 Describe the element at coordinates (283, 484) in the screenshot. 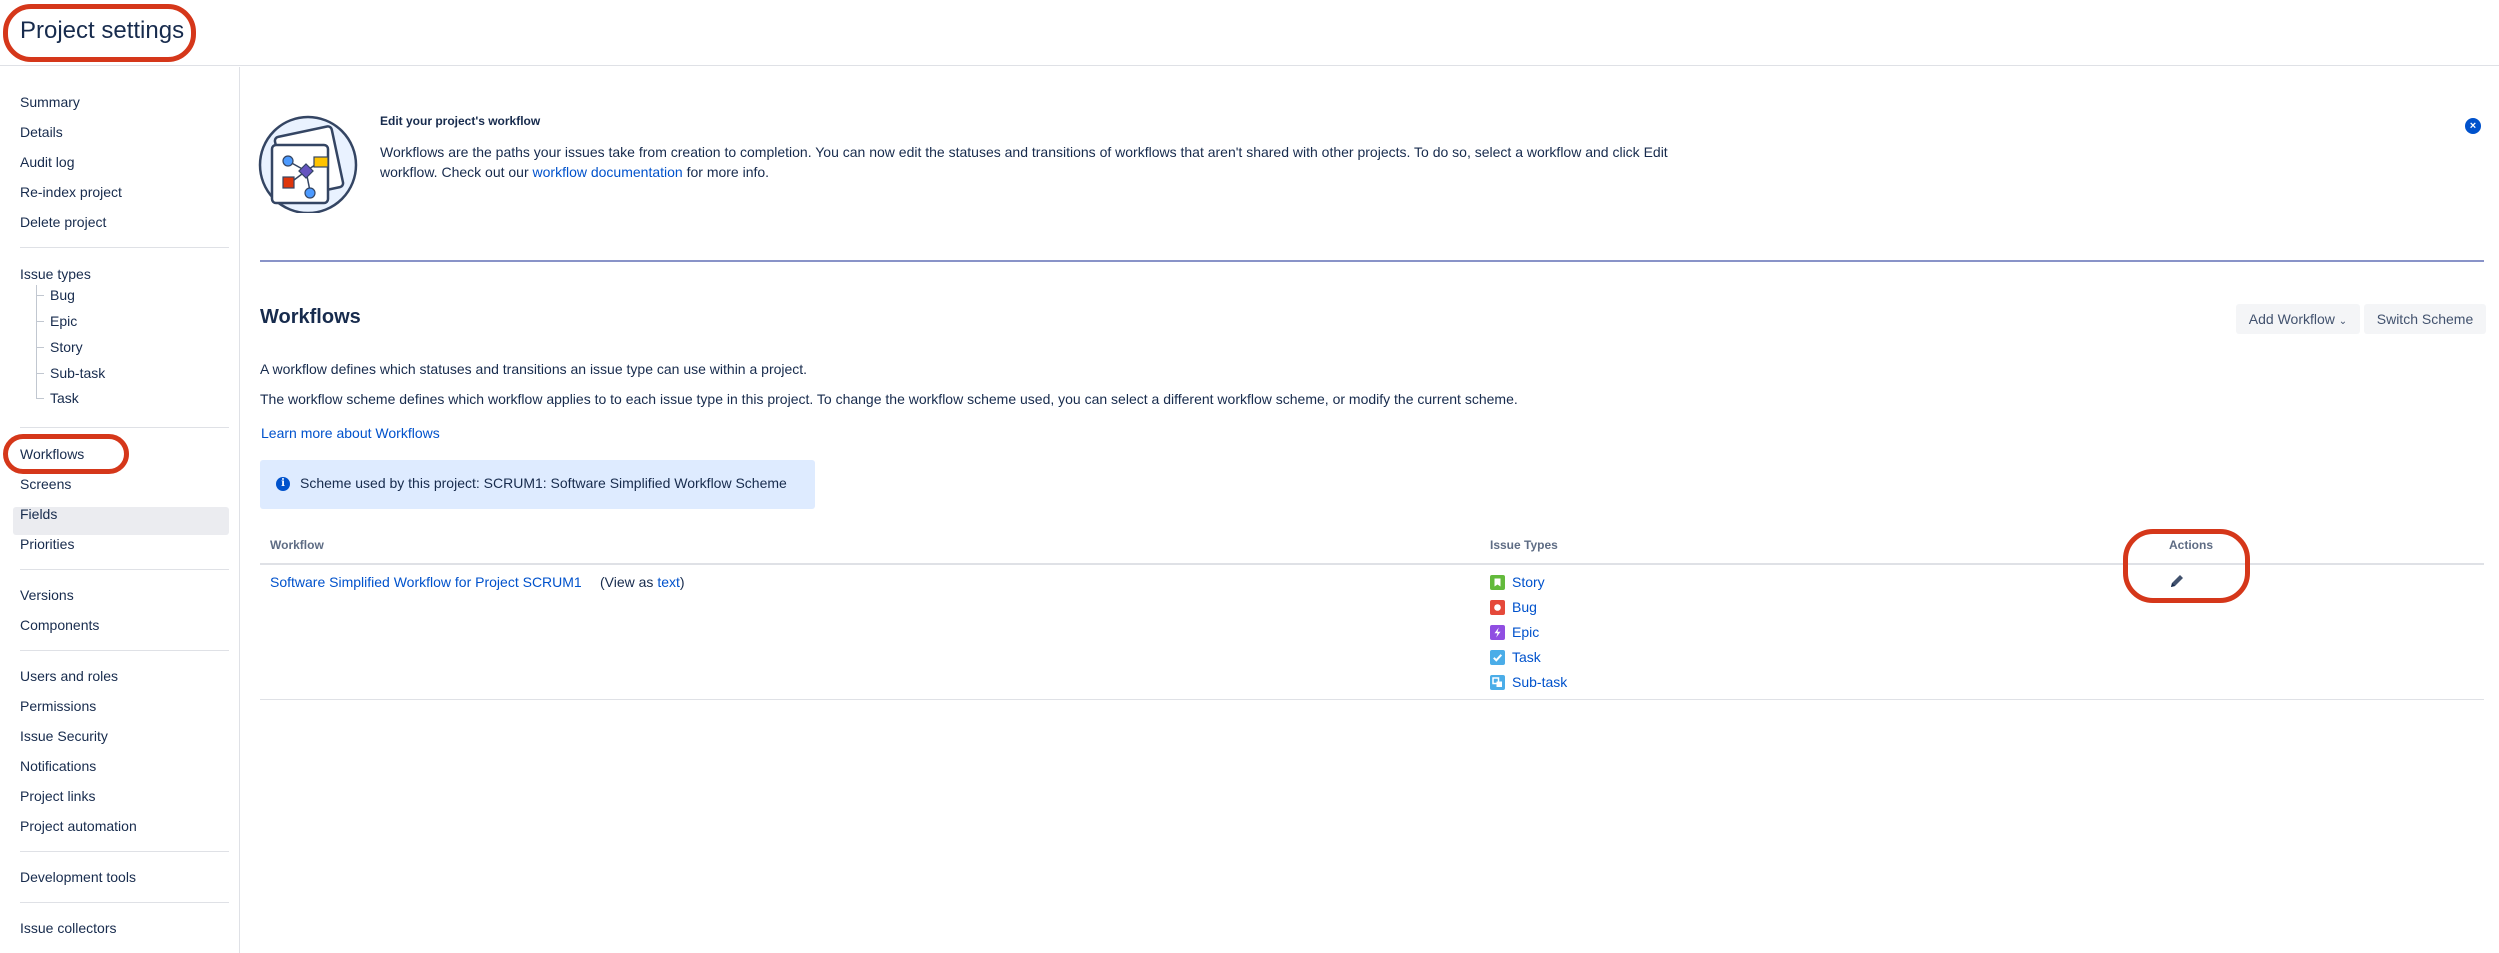

I see `info-icon: i` at that location.